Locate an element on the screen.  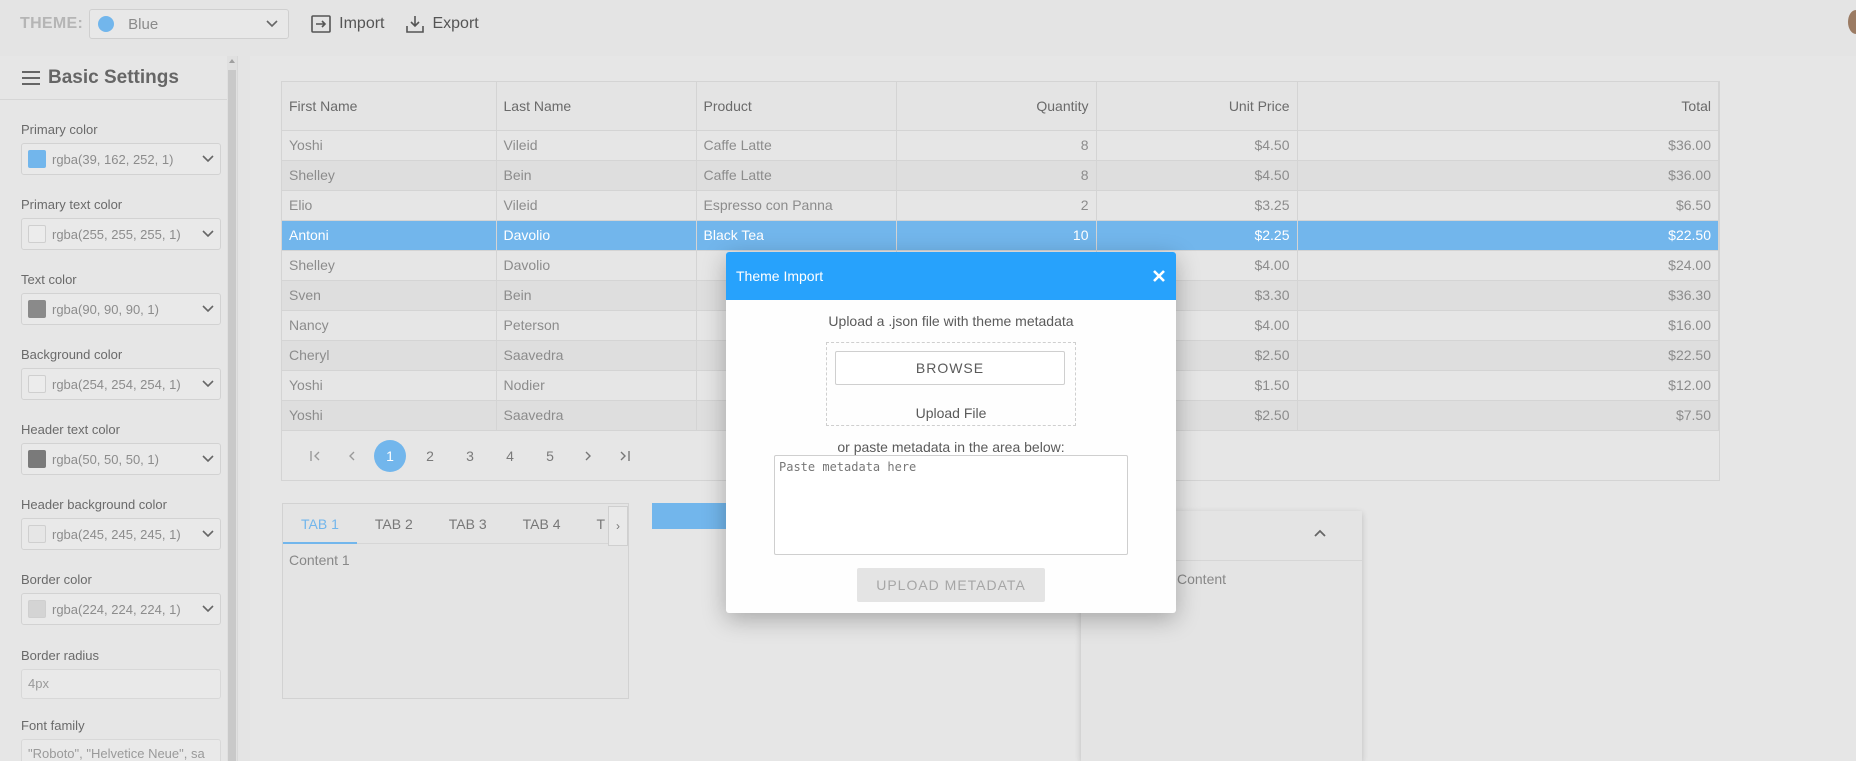
scroll-up-icon is located at coordinates (232, 61).